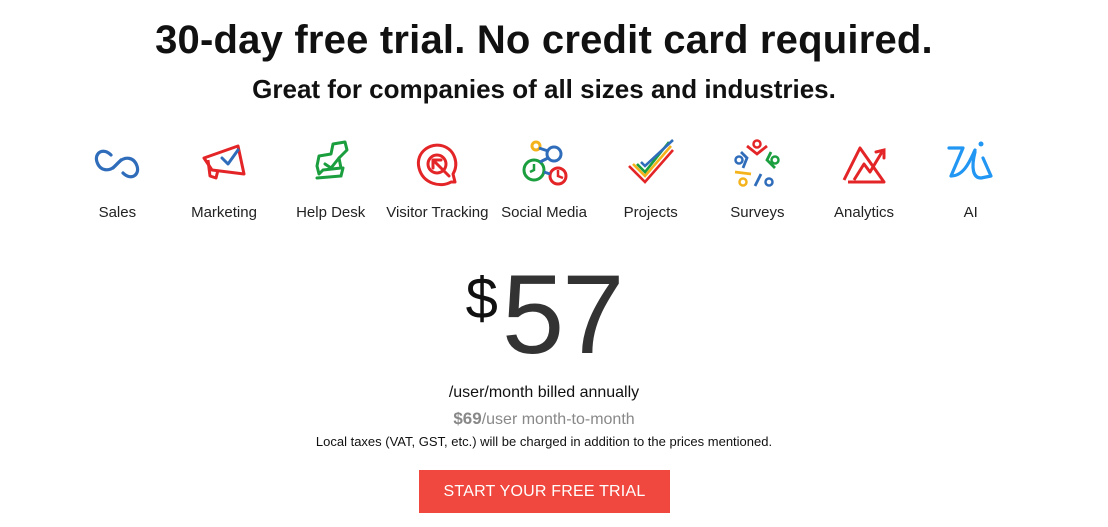 The height and width of the screenshot is (527, 1108). I want to click on surveys-people-icon, so click(757, 163).